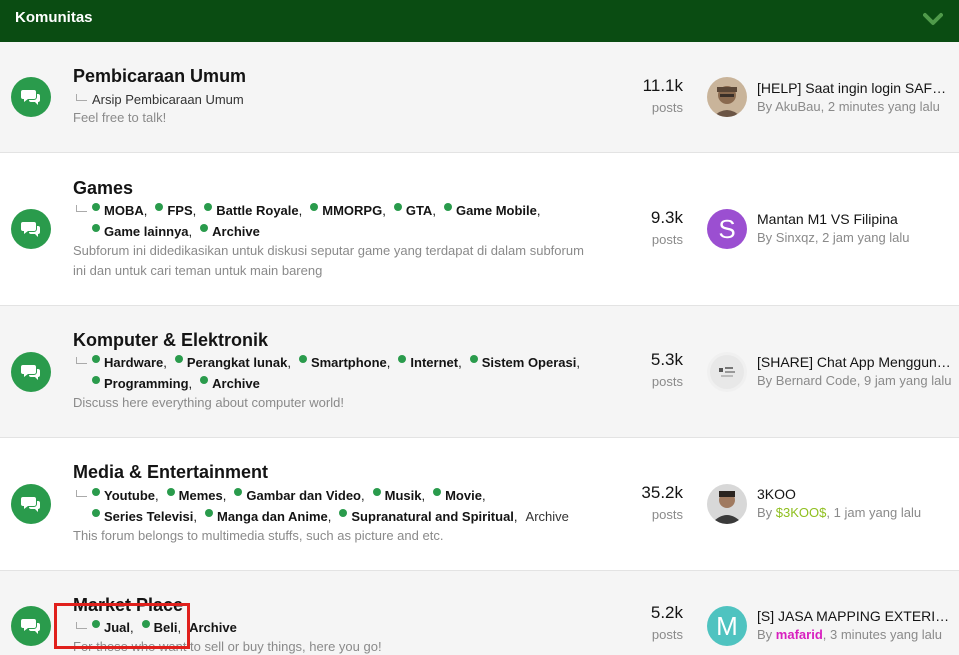  What do you see at coordinates (272, 516) in the screenshot?
I see `subforum-link: Manga dan Anime` at bounding box center [272, 516].